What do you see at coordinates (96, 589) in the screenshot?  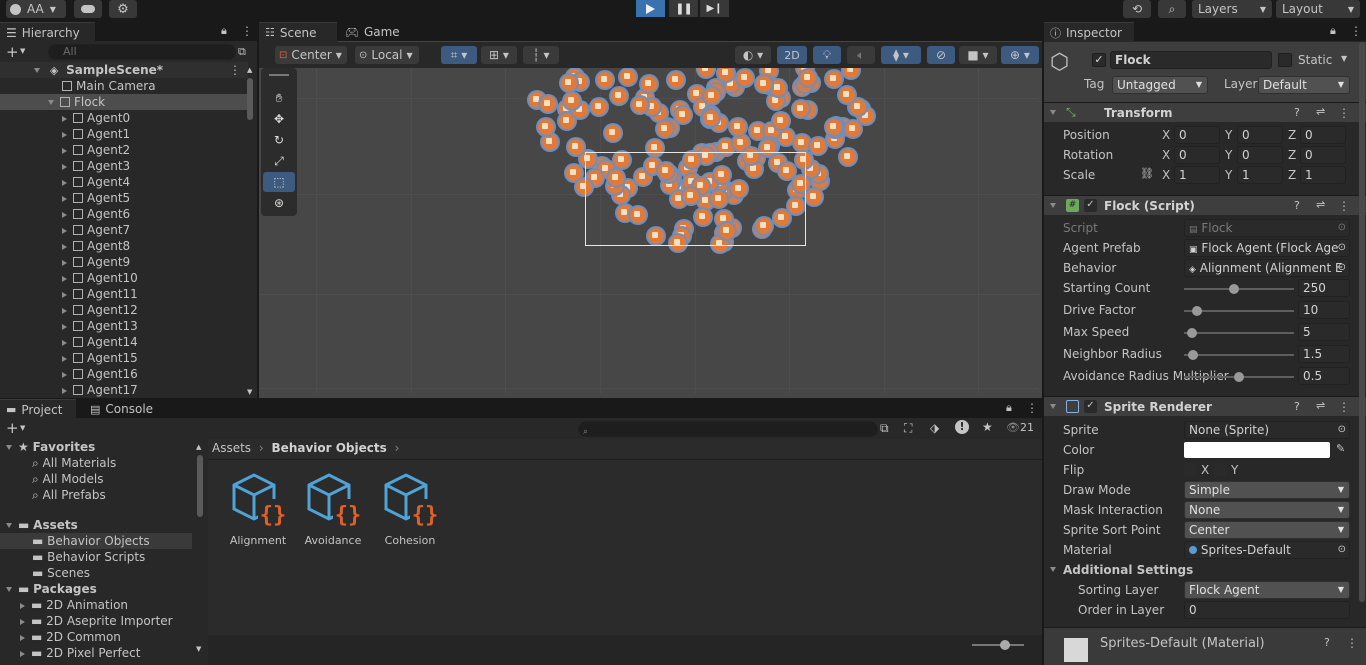 I see `packages-header: ▬ Packages` at bounding box center [96, 589].